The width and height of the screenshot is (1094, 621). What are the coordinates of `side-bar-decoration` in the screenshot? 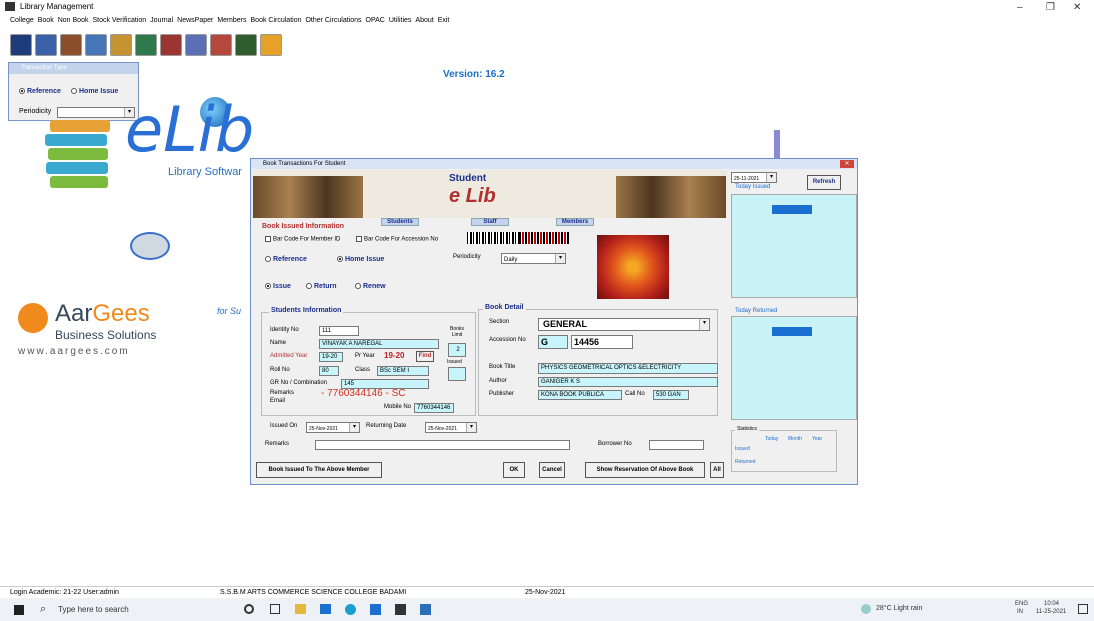 It's located at (777, 144).